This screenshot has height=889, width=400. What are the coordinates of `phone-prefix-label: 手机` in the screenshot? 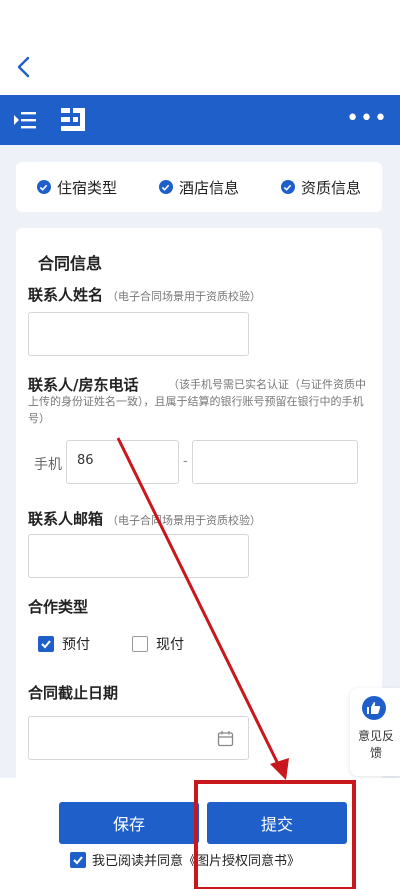 It's located at (48, 465).